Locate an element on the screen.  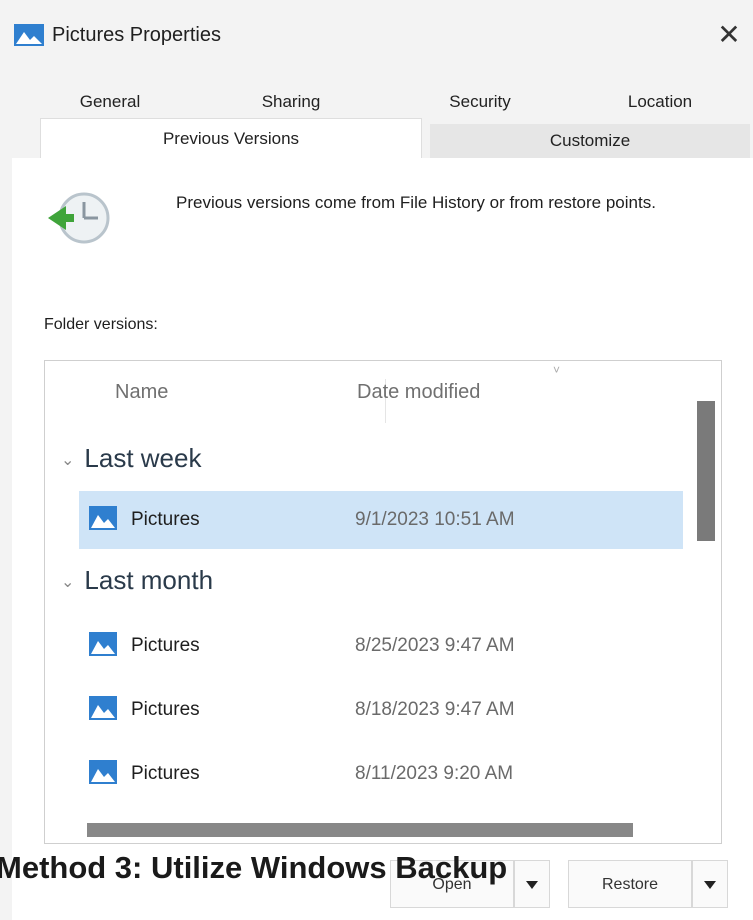
group-header-last-week: ⌄ Last week is located at coordinates (131, 458).